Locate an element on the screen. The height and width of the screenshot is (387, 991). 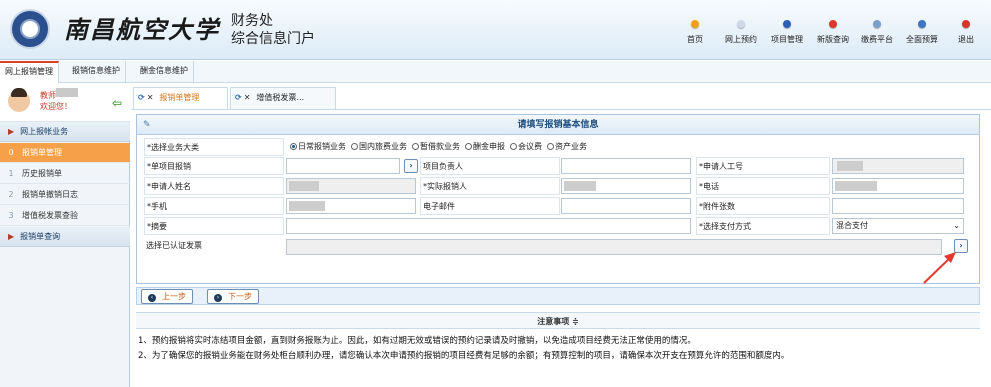
sidebar-group-business: ▶ 网上报帐业务 is located at coordinates (65, 132).